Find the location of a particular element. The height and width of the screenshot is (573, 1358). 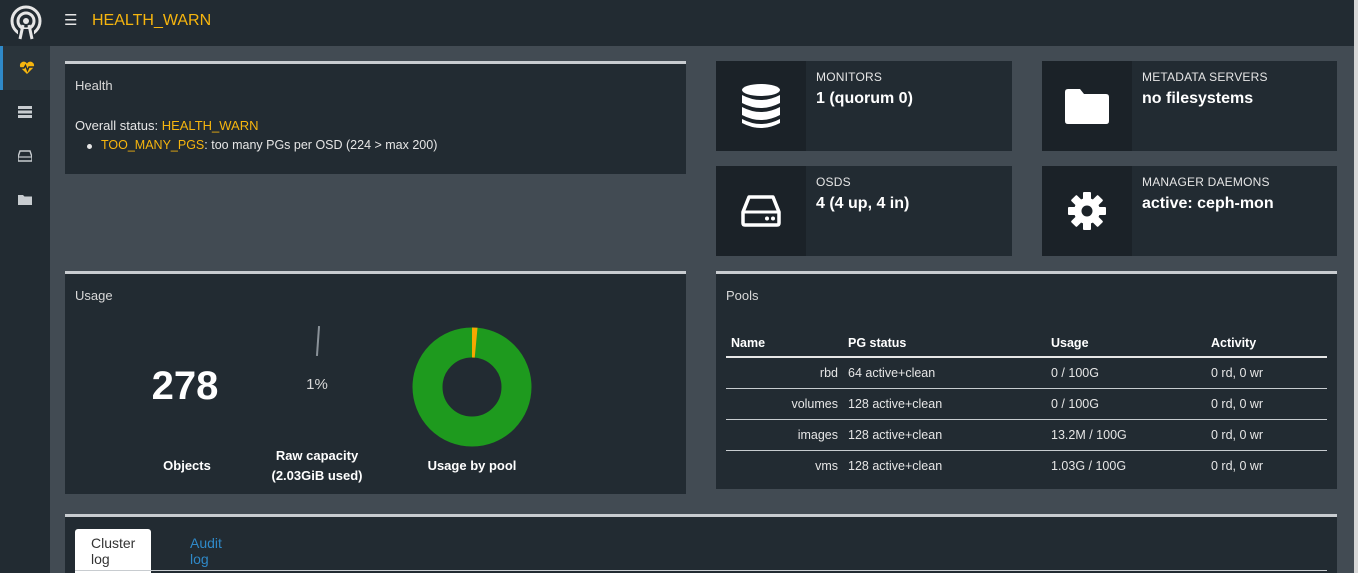

raw-capacity-percent: 1% is located at coordinates (317, 384).